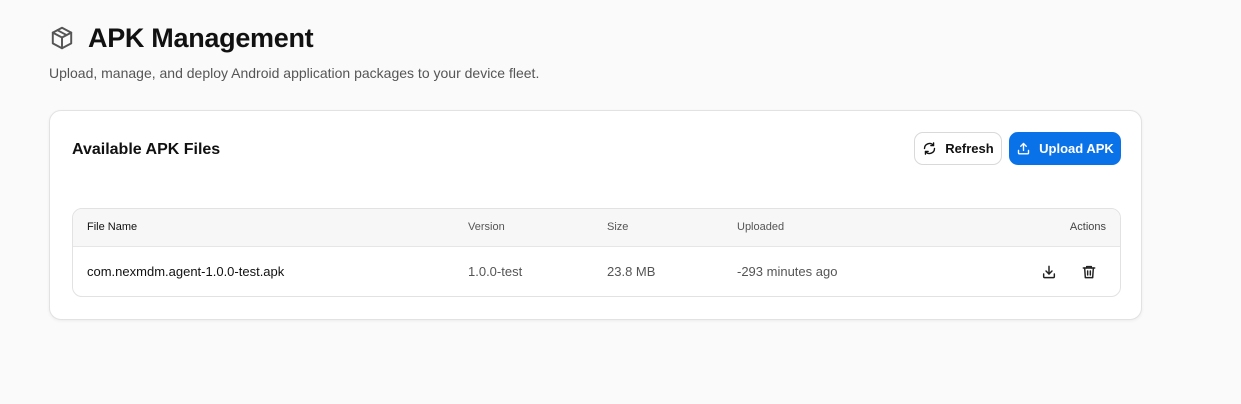 This screenshot has height=404, width=1241. Describe the element at coordinates (761, 227) in the screenshot. I see `column-header-uploaded: Uploaded` at that location.